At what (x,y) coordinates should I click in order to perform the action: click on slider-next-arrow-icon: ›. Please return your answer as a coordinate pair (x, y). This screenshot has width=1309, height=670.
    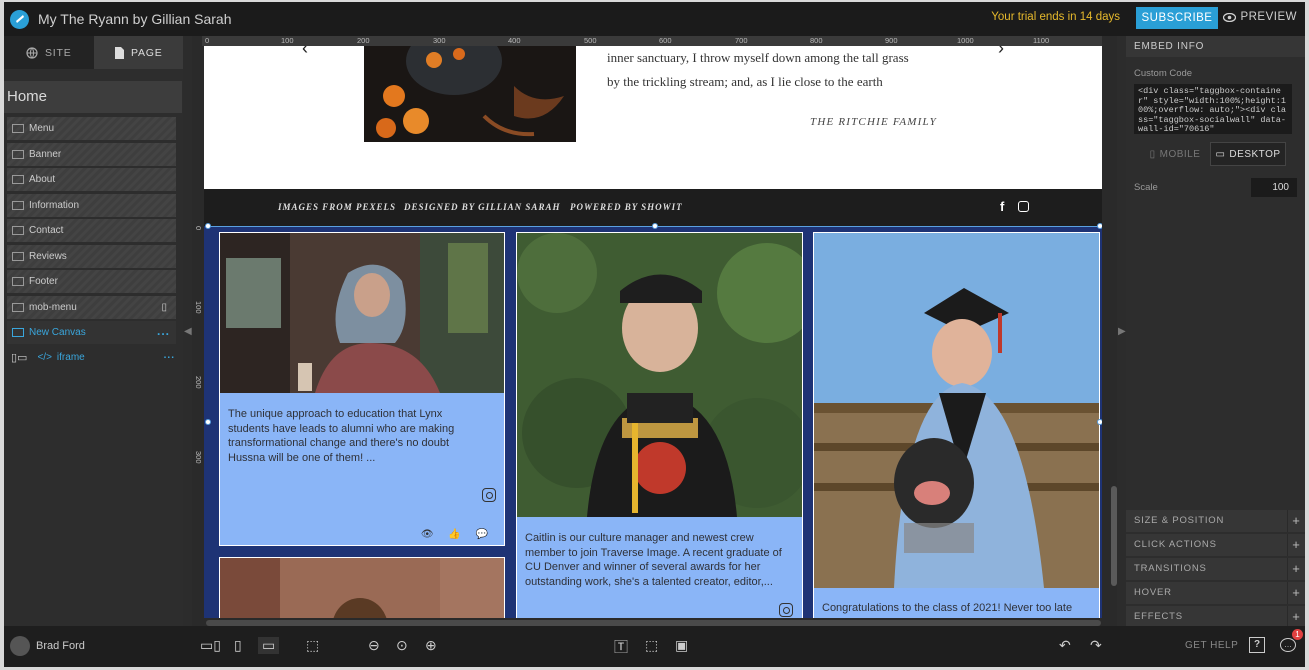
    Looking at the image, I should click on (1001, 52).